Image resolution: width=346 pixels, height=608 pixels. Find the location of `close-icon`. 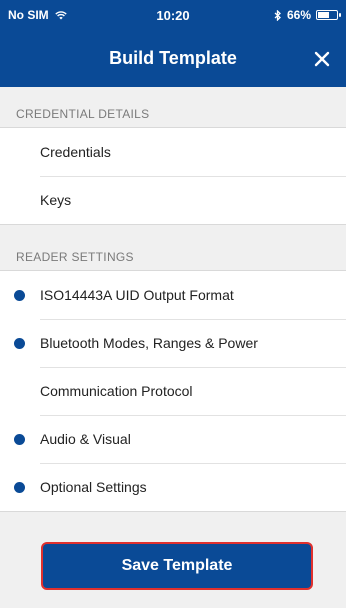

close-icon is located at coordinates (322, 59).